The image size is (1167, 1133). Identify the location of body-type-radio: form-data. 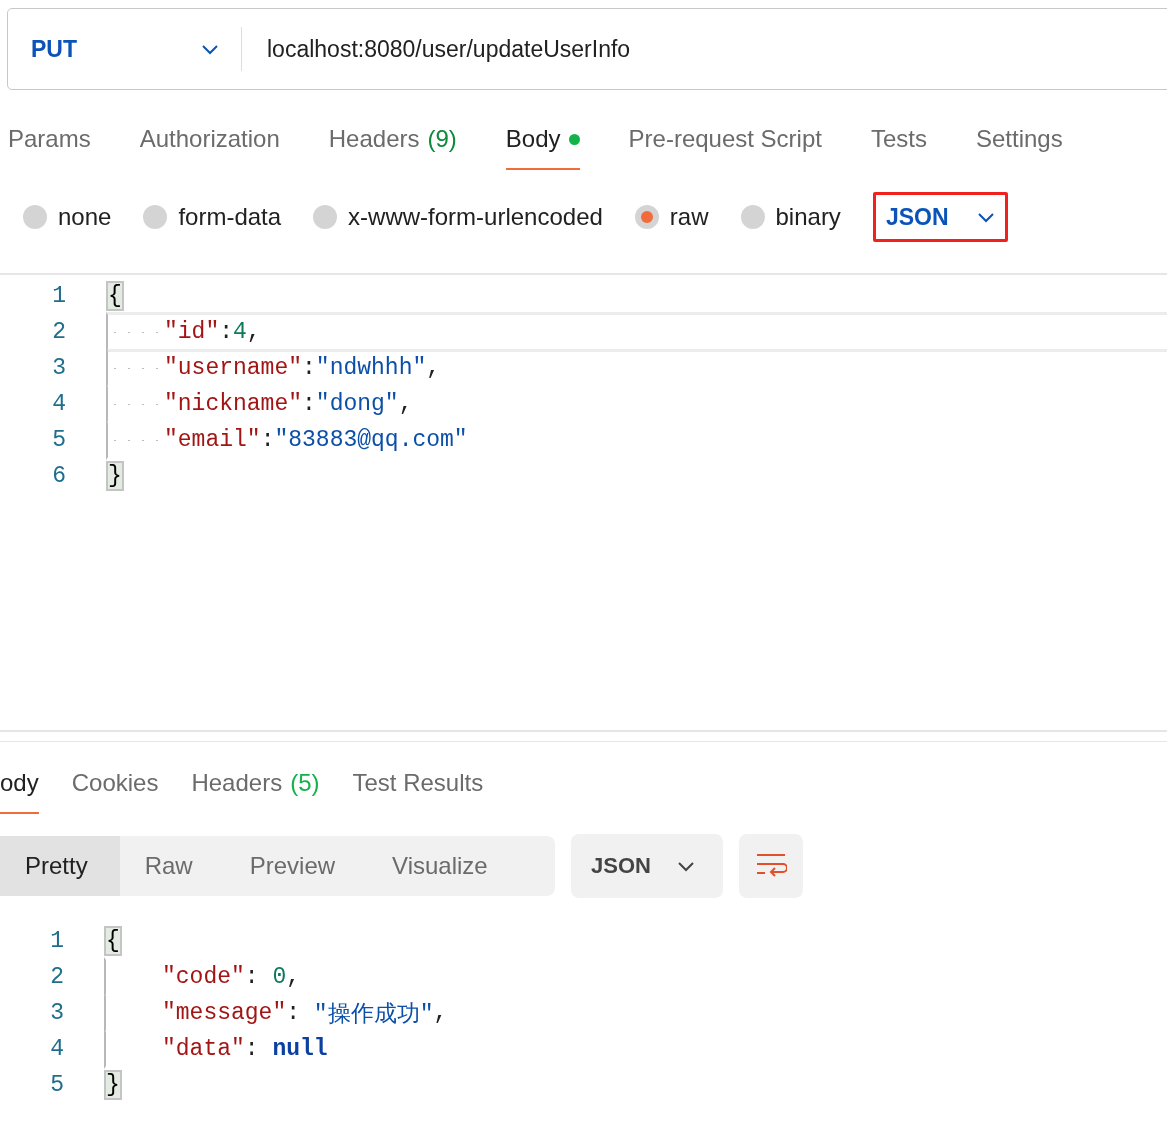
(212, 217).